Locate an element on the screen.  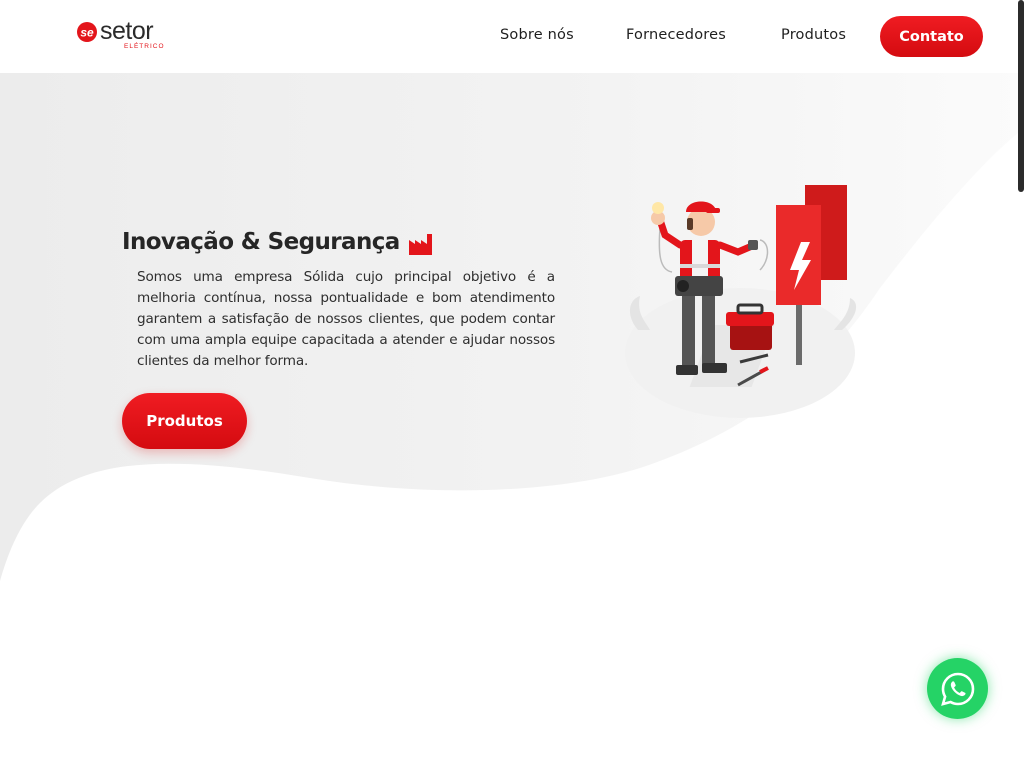
logo-subtitle: ELÉTRICO is located at coordinates (144, 45).